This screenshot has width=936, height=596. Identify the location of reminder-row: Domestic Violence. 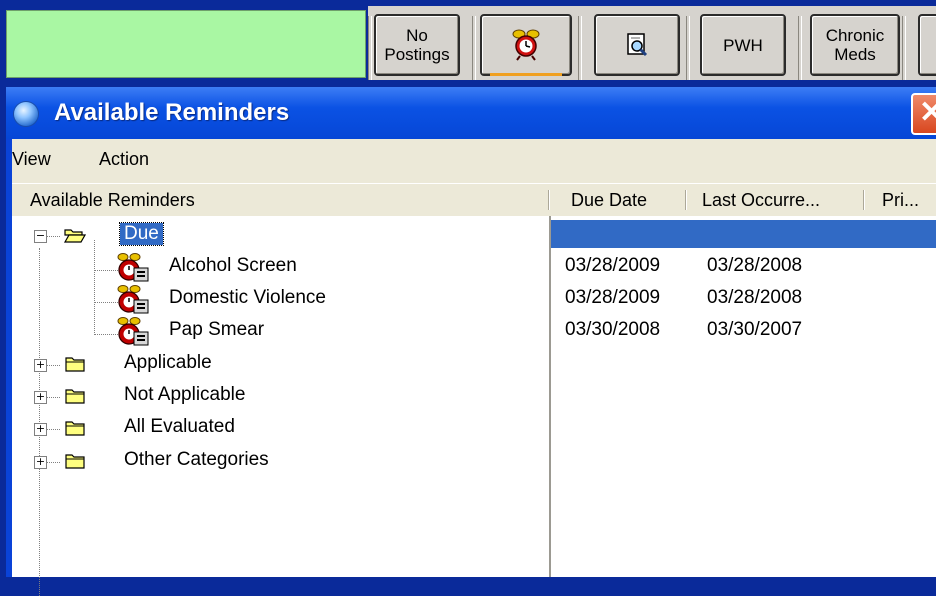
(280, 300).